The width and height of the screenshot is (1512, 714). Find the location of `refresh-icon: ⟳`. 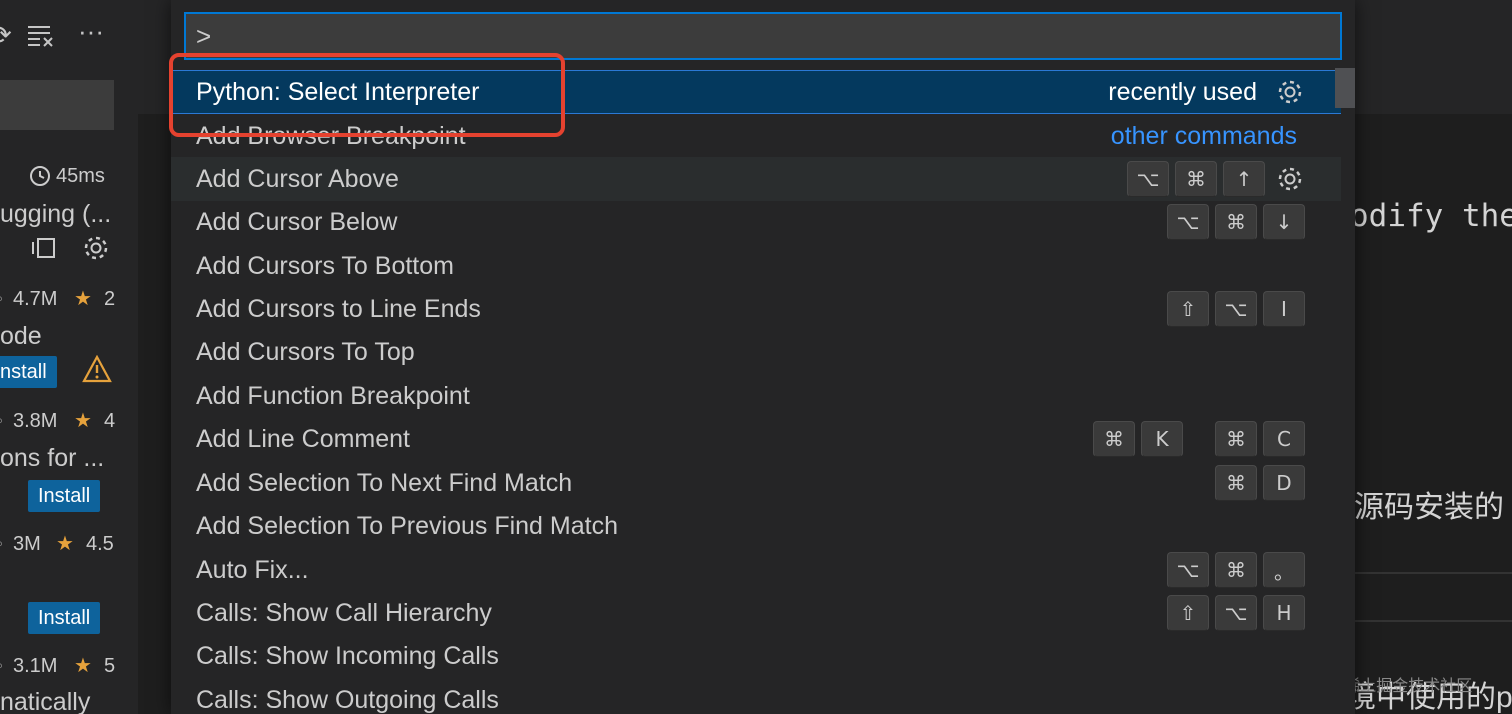

refresh-icon: ⟳ is located at coordinates (6, 35).